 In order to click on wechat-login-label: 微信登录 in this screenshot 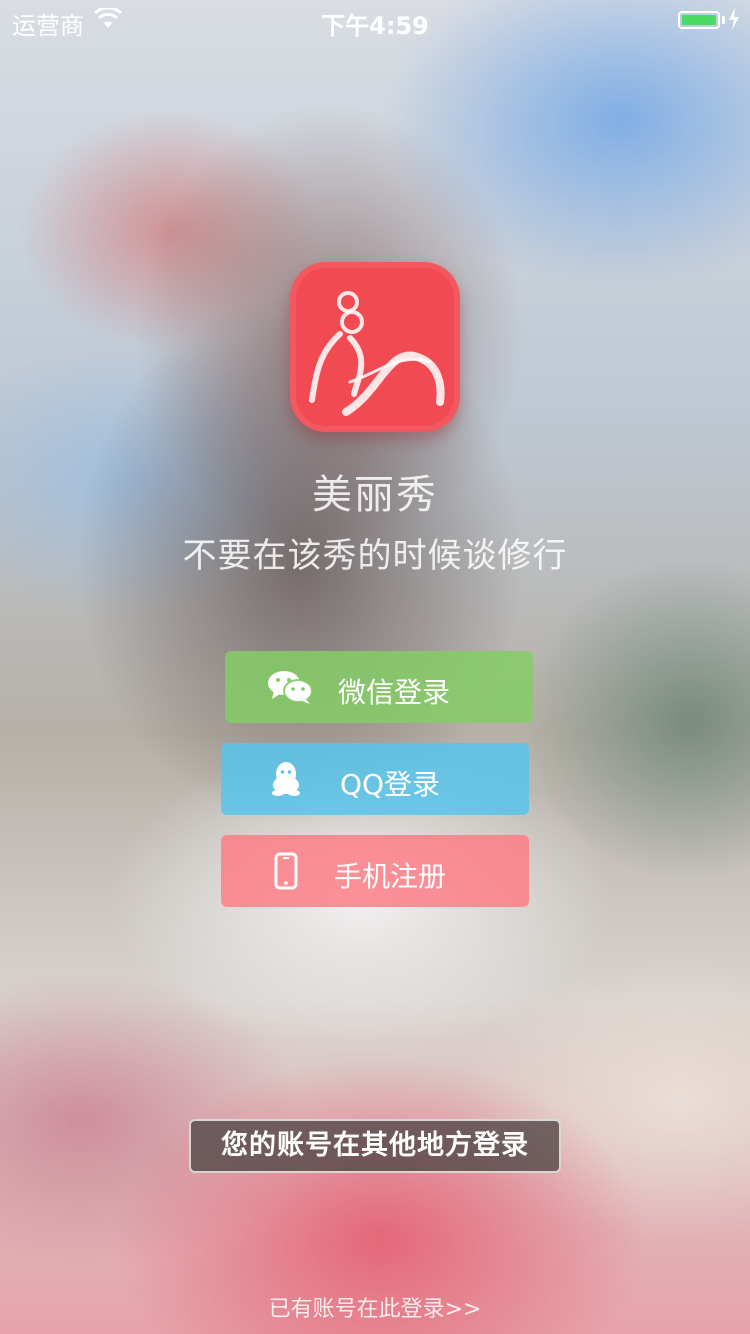, I will do `click(393, 692)`.